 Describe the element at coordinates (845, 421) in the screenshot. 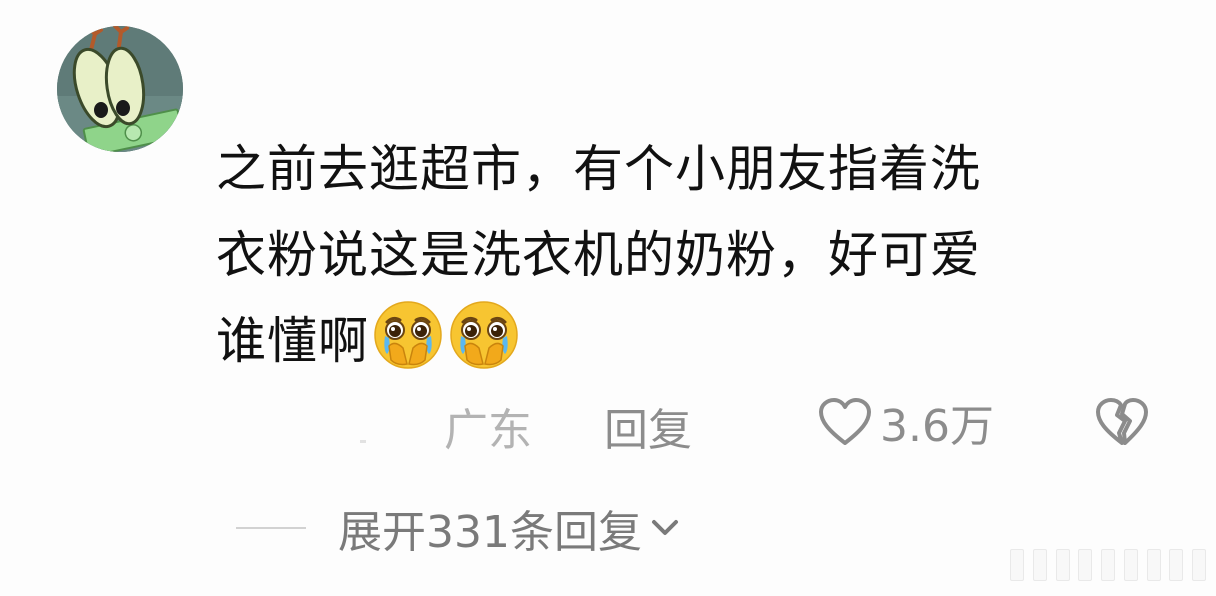

I see `heart-outline-icon` at that location.